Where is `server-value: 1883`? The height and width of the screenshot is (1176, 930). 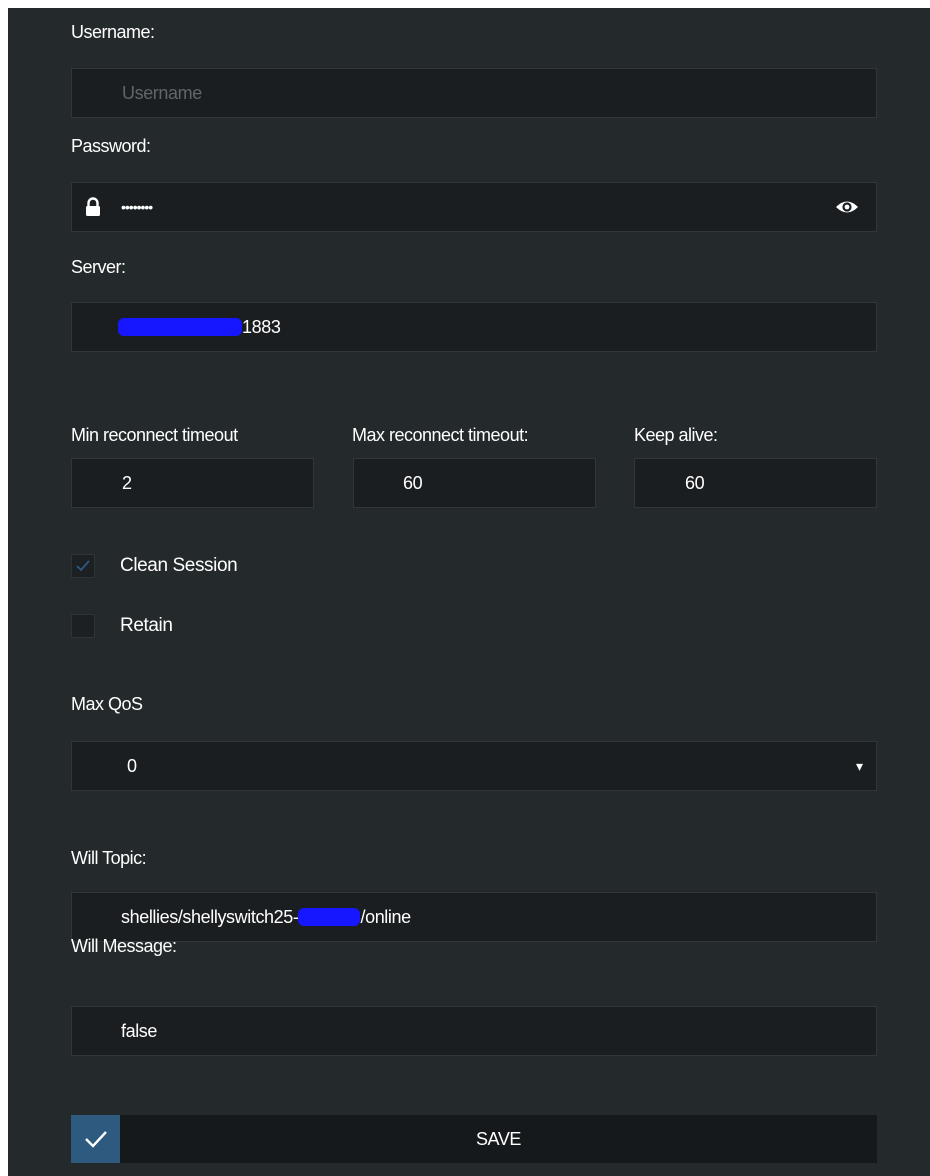 server-value: 1883 is located at coordinates (199, 327).